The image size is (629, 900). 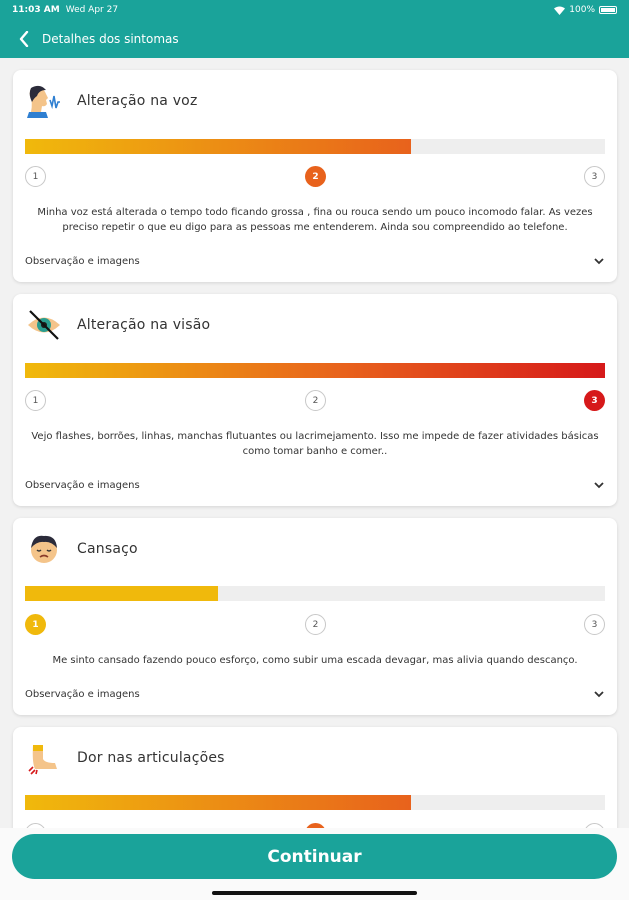 I want to click on back-button, so click(x=24, y=39).